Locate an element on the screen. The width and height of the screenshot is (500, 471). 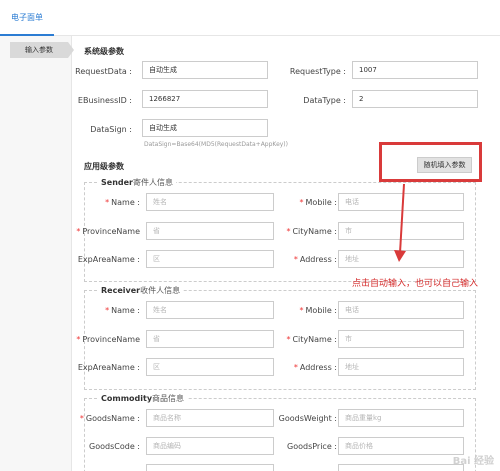
receiver-name-label: * Name : is located at coordinates (106, 310).